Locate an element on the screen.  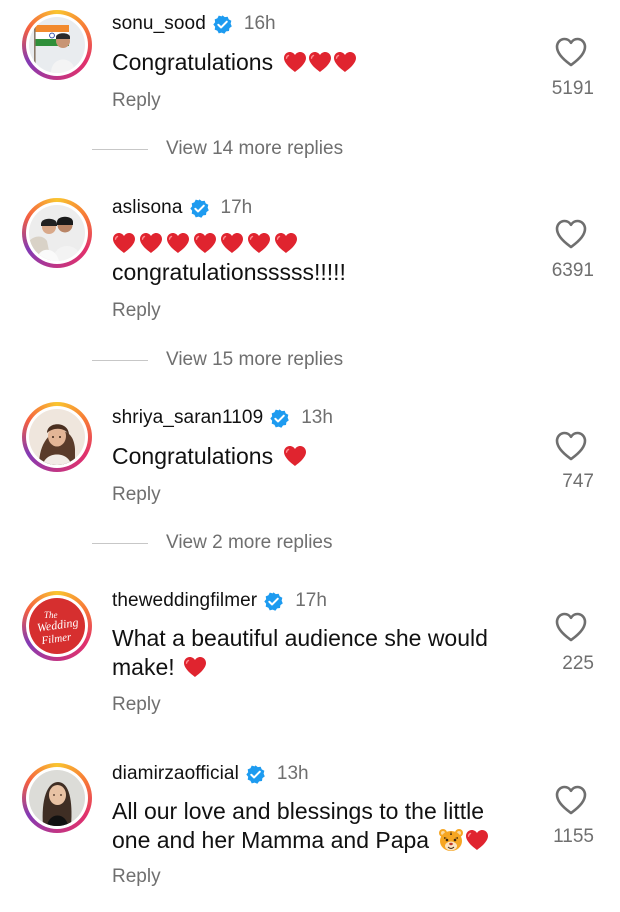
view-replies-label: View 2 more replies is located at coordinates (249, 542).